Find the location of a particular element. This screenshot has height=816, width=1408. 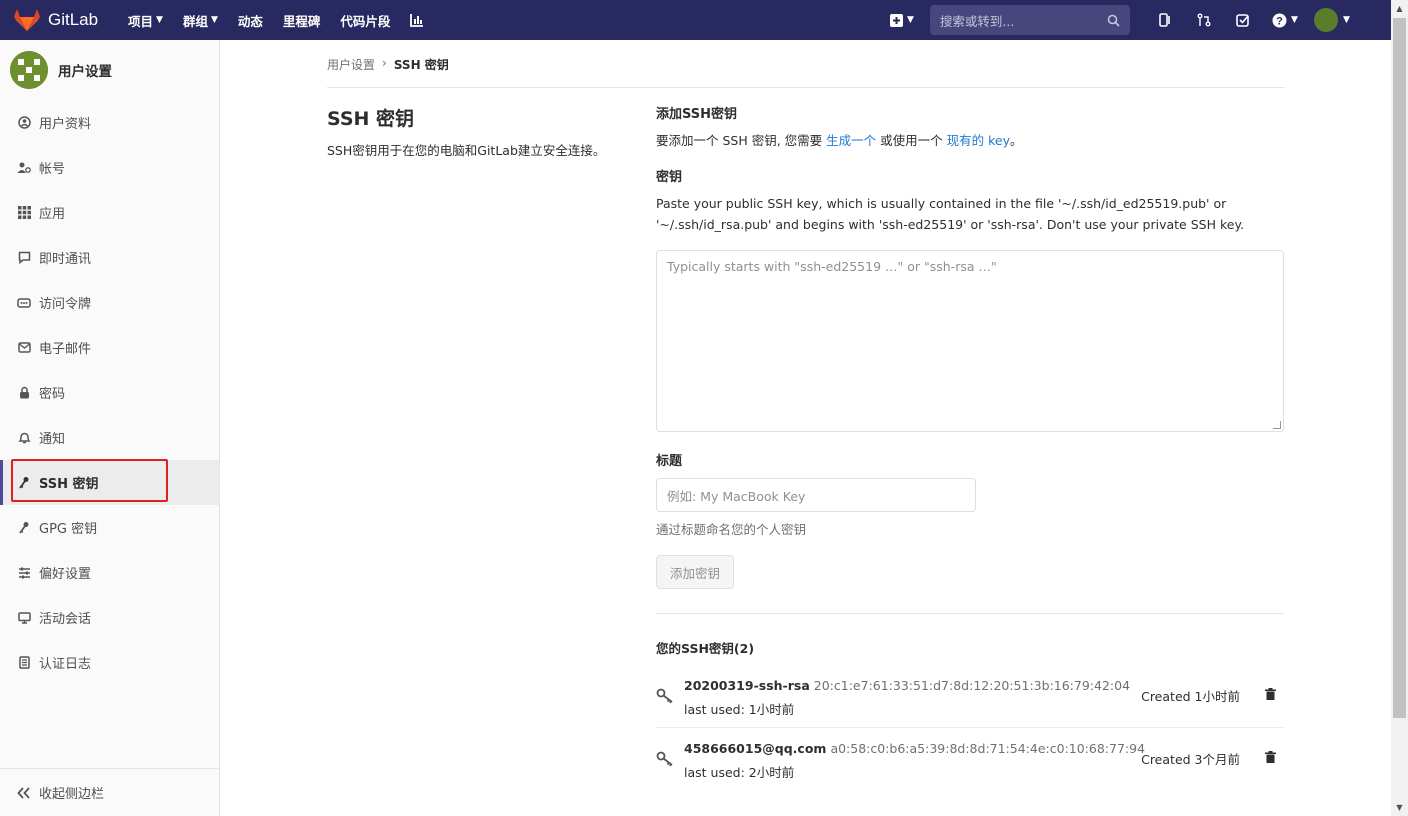

keys-list-heading: 您的SSH密钥(2) is located at coordinates (705, 648).